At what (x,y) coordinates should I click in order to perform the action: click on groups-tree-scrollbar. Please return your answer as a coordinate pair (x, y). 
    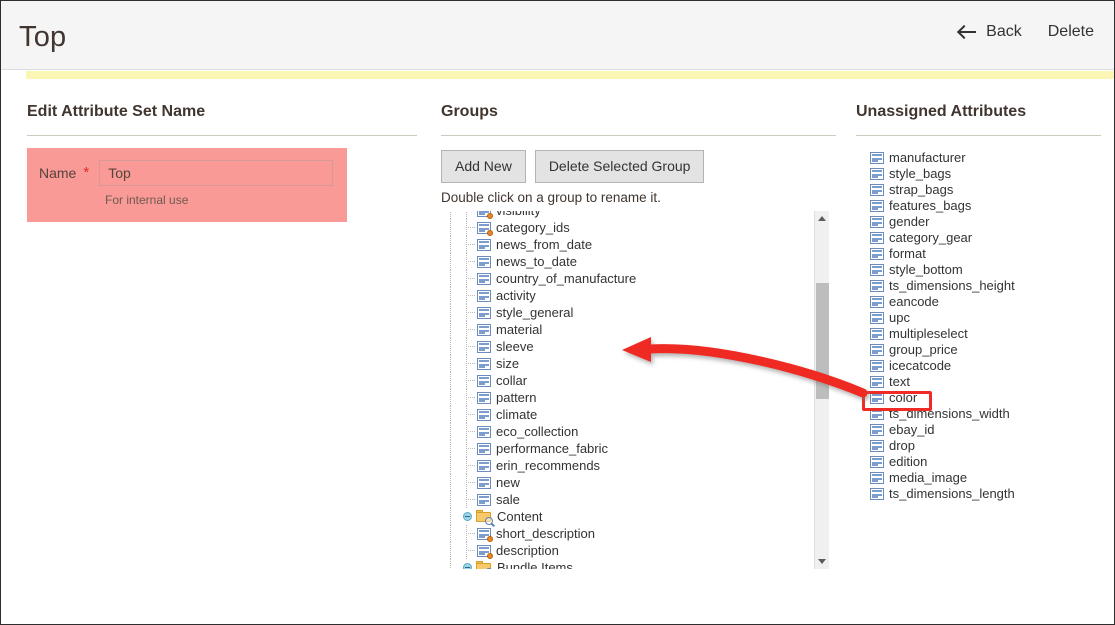
    Looking at the image, I should click on (821, 390).